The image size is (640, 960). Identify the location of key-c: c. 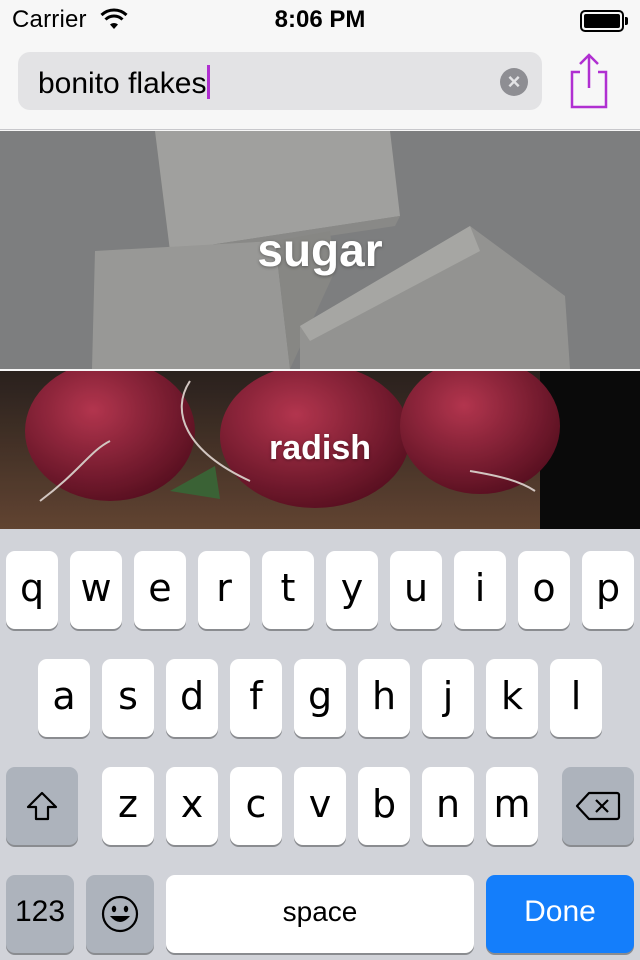
(256, 806).